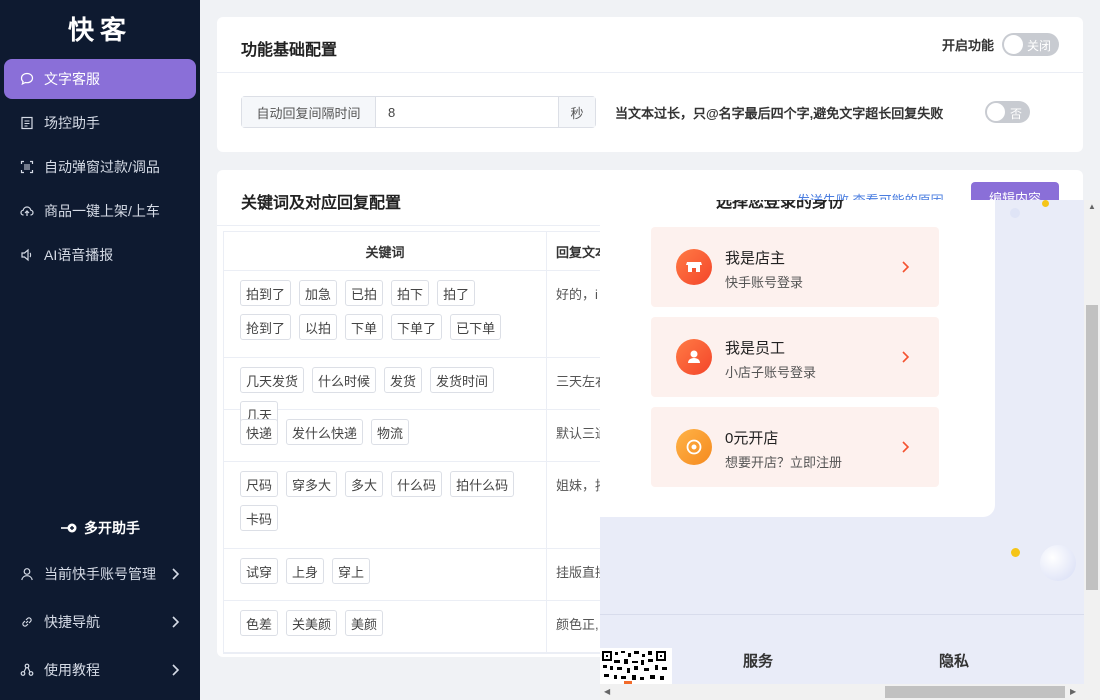  Describe the element at coordinates (259, 518) in the screenshot. I see `keyword-tag: 卡码` at that location.